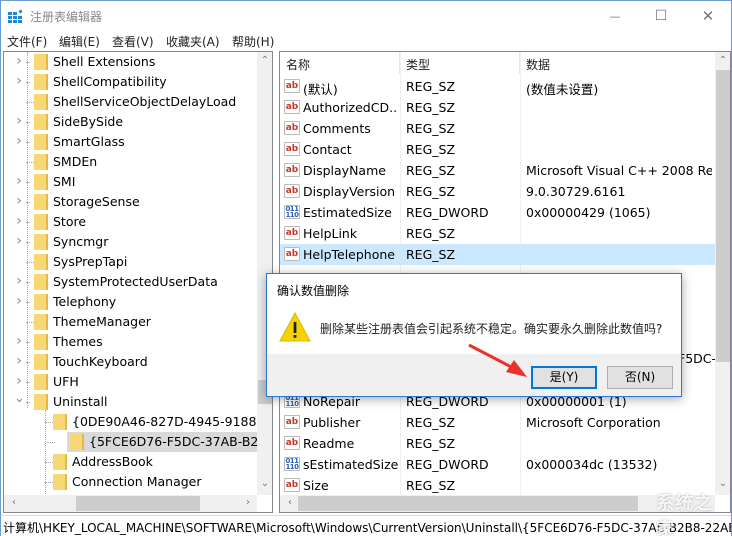 The width and height of the screenshot is (732, 536). What do you see at coordinates (131, 142) in the screenshot?
I see `tree-item: › SmartGlass` at bounding box center [131, 142].